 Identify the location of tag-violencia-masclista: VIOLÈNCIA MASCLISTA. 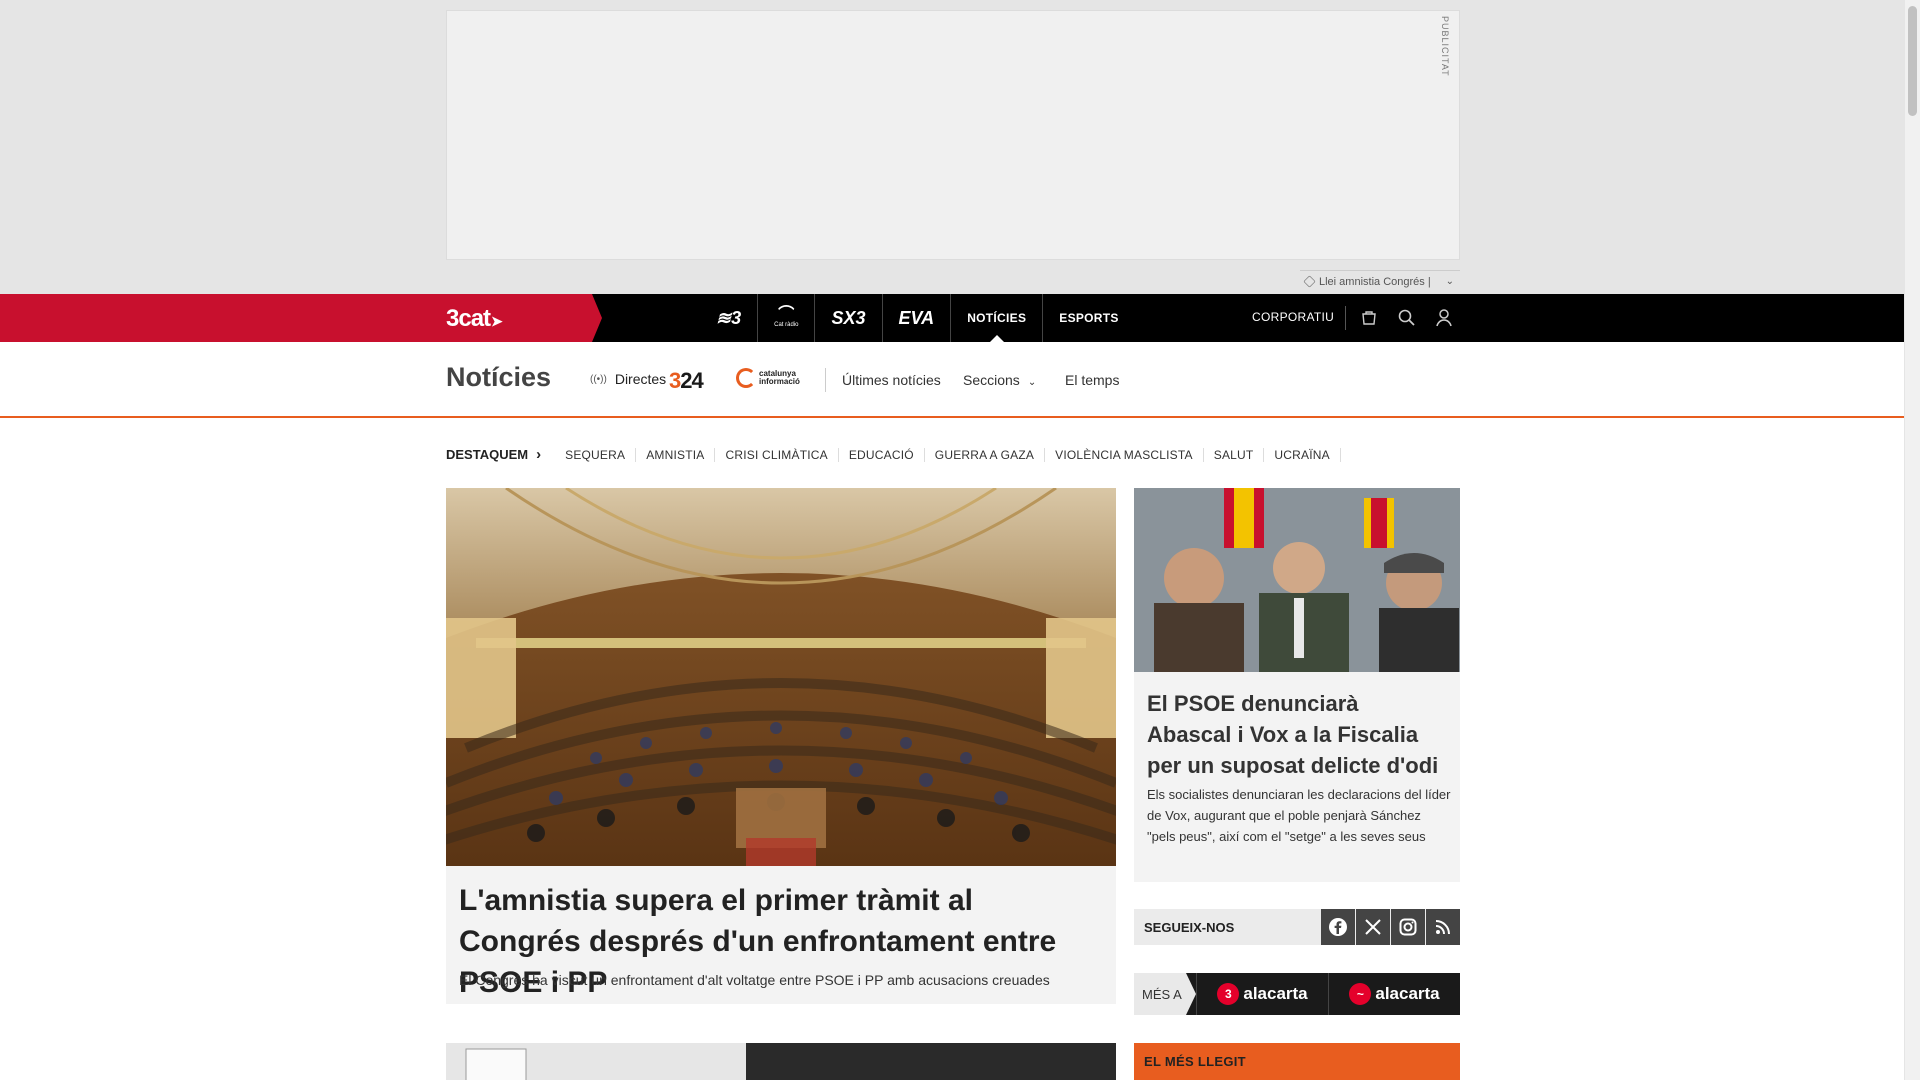
(1124, 454).